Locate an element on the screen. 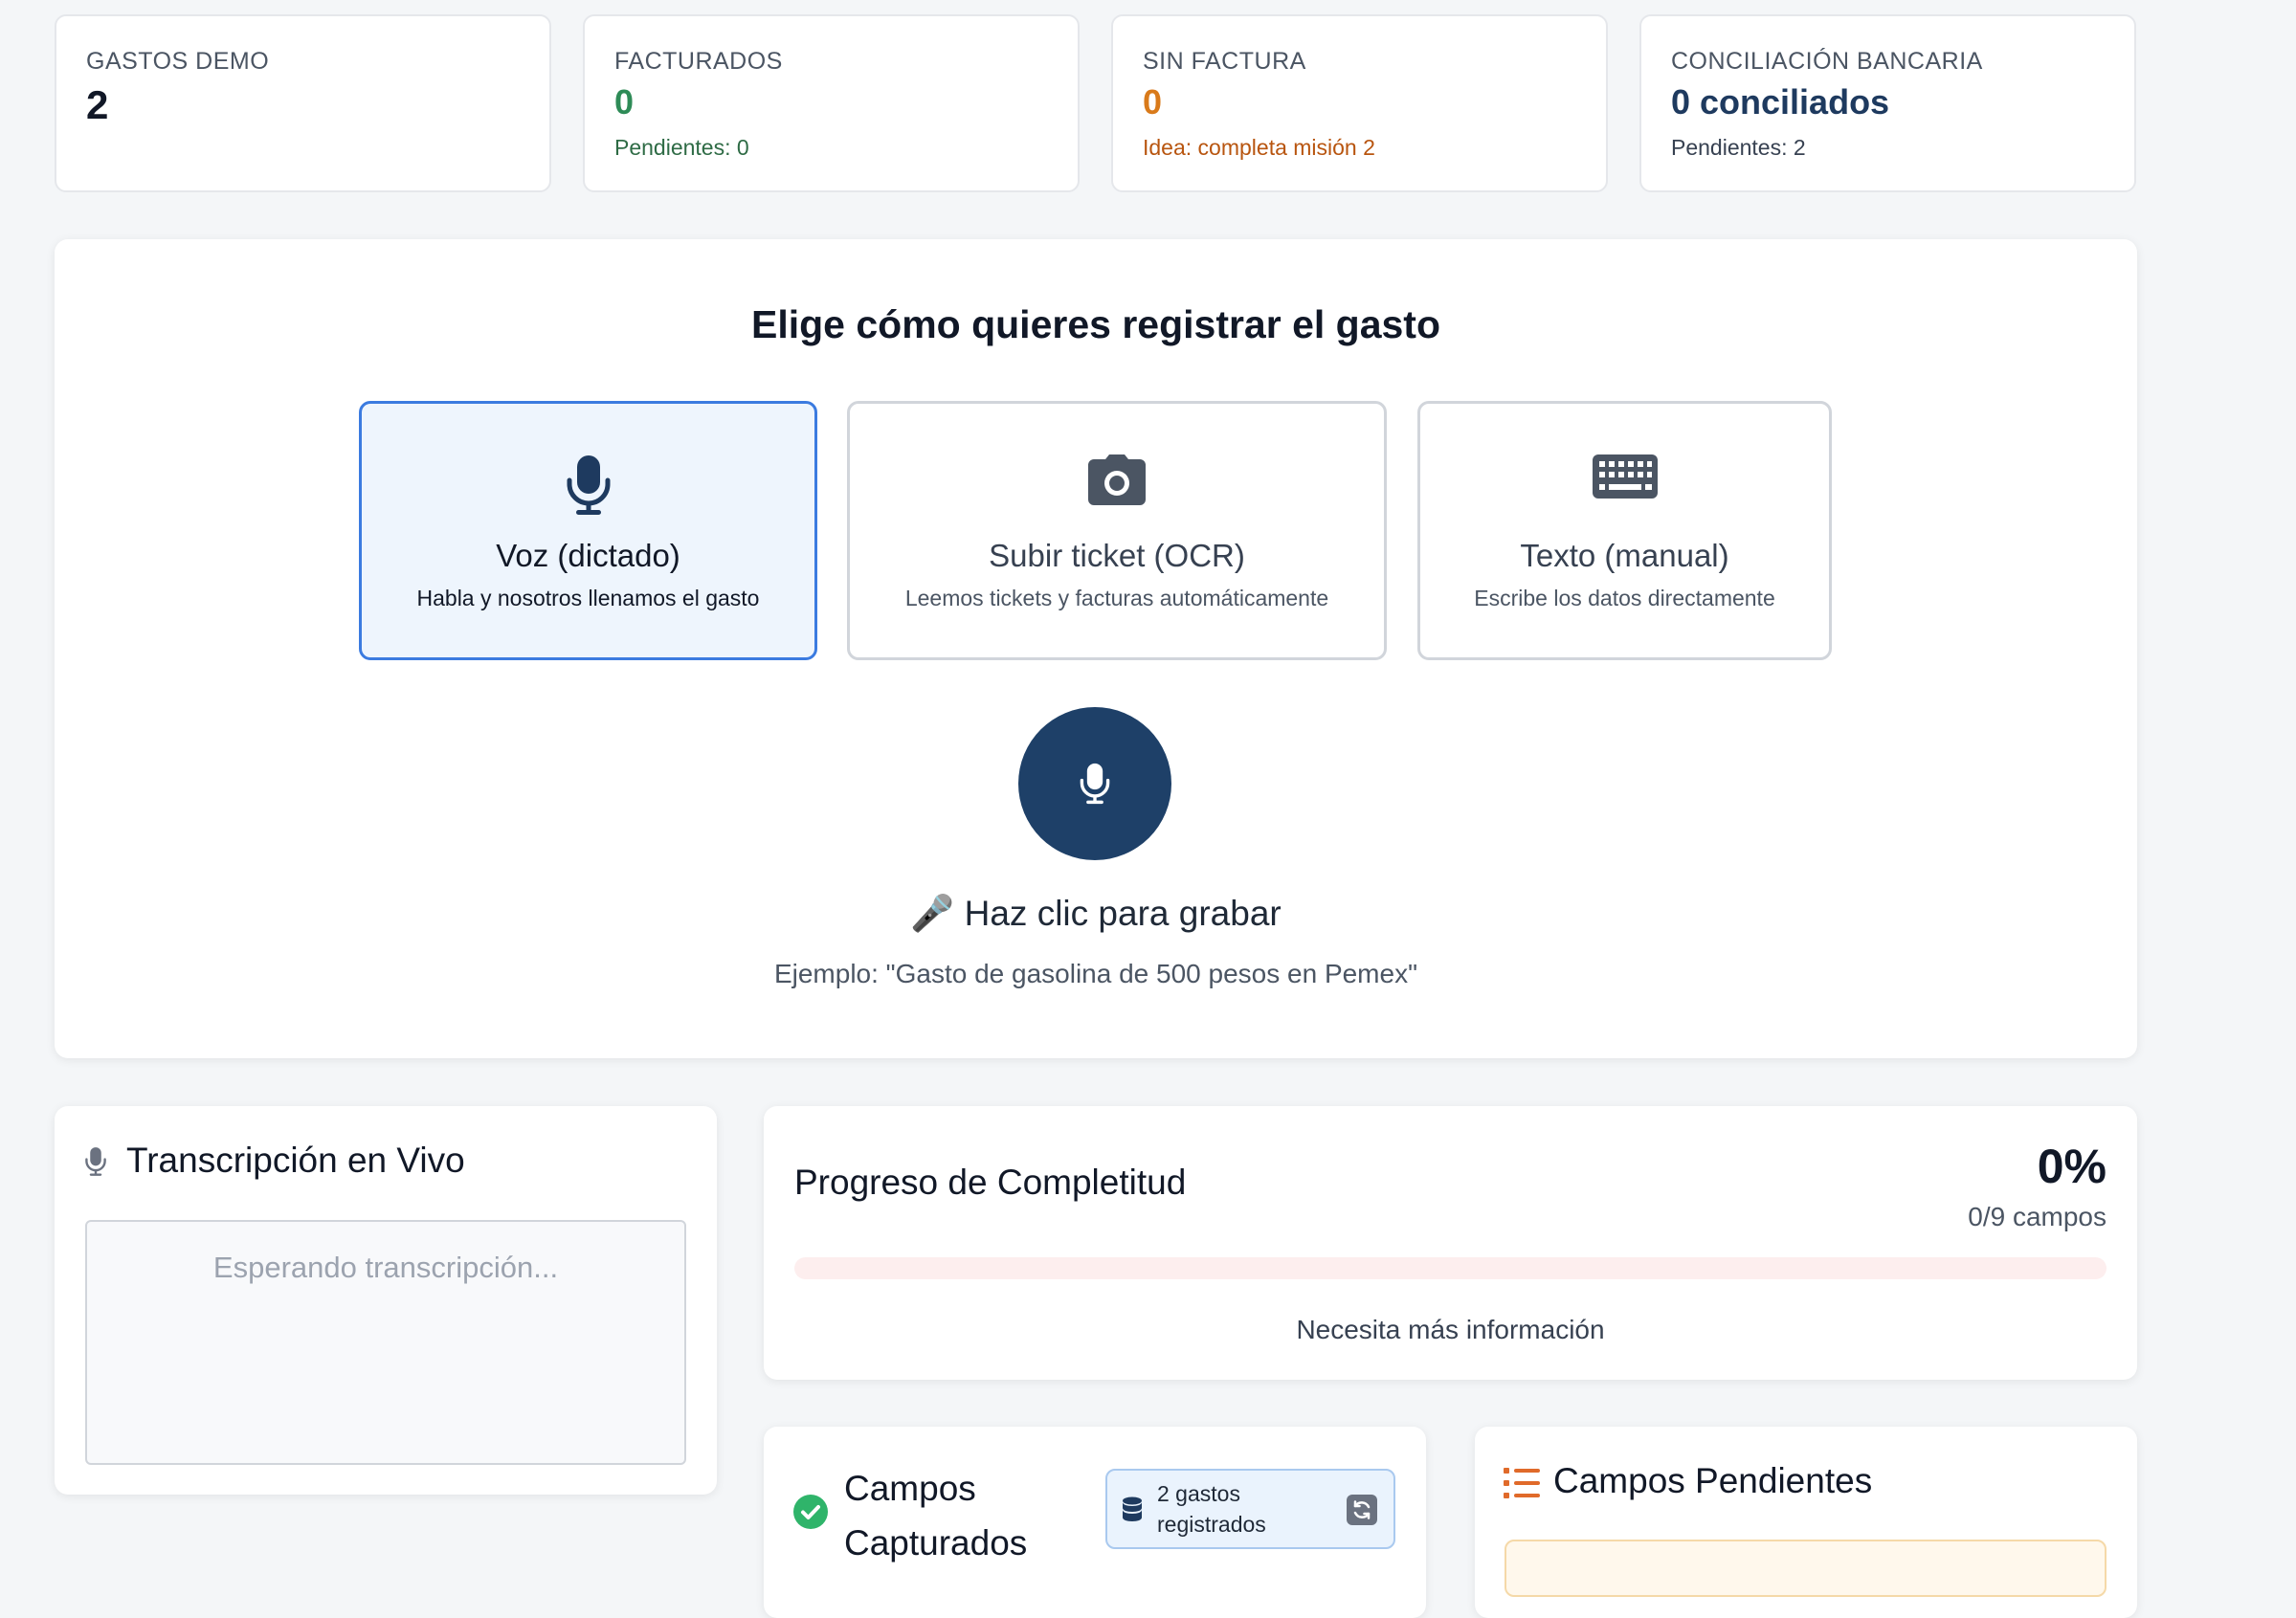  stat-card-sin-factura: SIN FACTURA 0 Idea: completa misión 2 is located at coordinates (1359, 103).